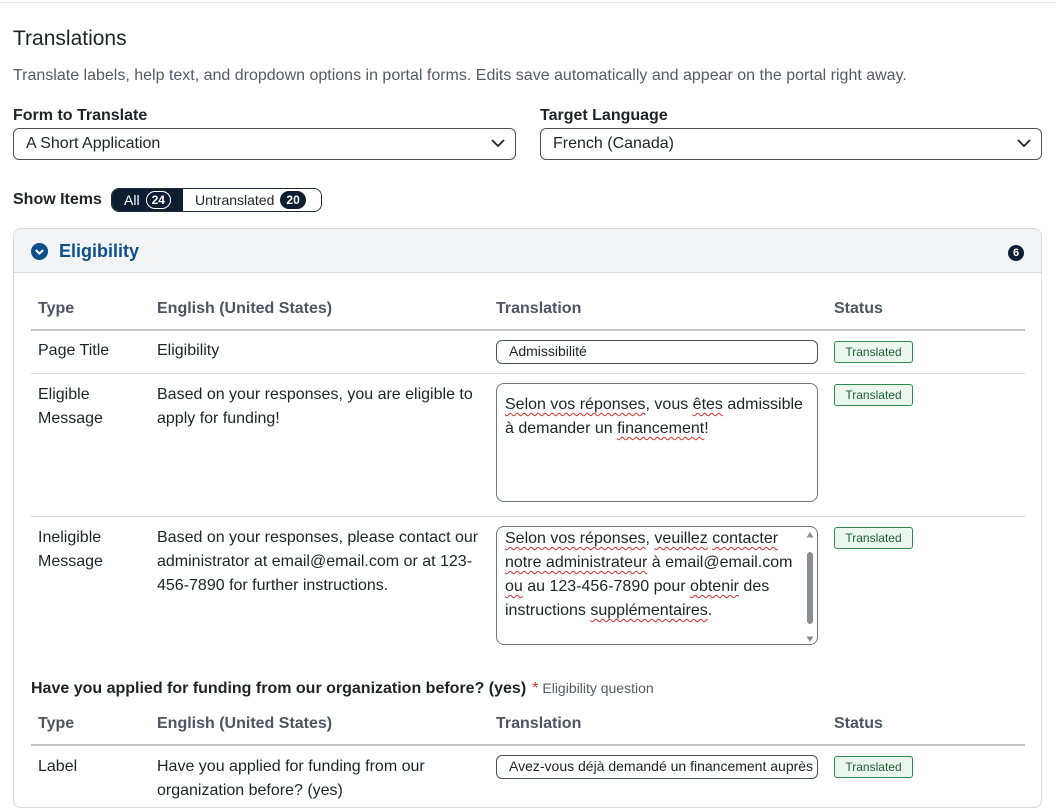  What do you see at coordinates (70, 549) in the screenshot?
I see `row-type: Ineligible Message` at bounding box center [70, 549].